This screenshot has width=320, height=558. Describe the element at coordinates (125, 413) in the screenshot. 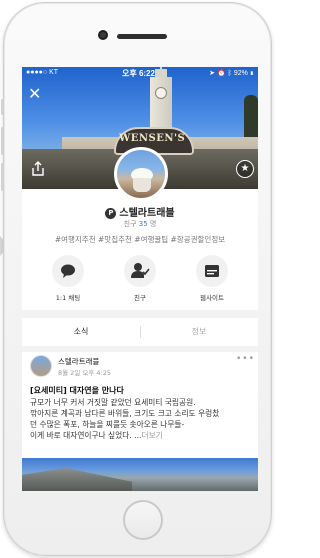

I see `post-line: 깎아지른 계곡과 남다른 바위들, 크기도 크고 소리도 우렁찼` at that location.